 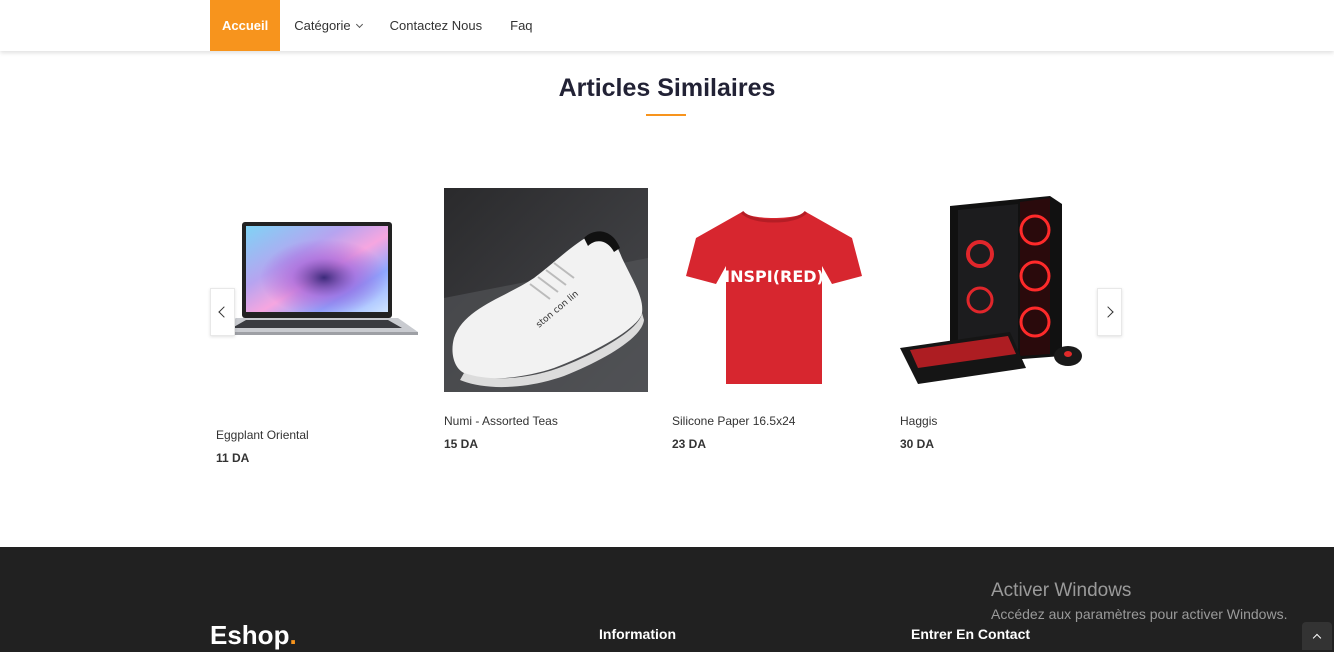 What do you see at coordinates (546, 290) in the screenshot?
I see `product-image-sneaker: ston con lin` at bounding box center [546, 290].